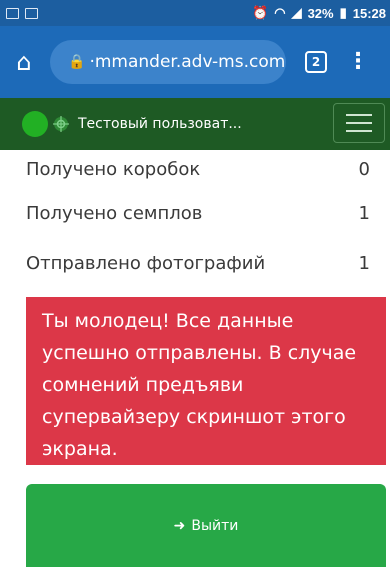 The height and width of the screenshot is (567, 390). I want to click on signal-icon: ◢, so click(296, 12).